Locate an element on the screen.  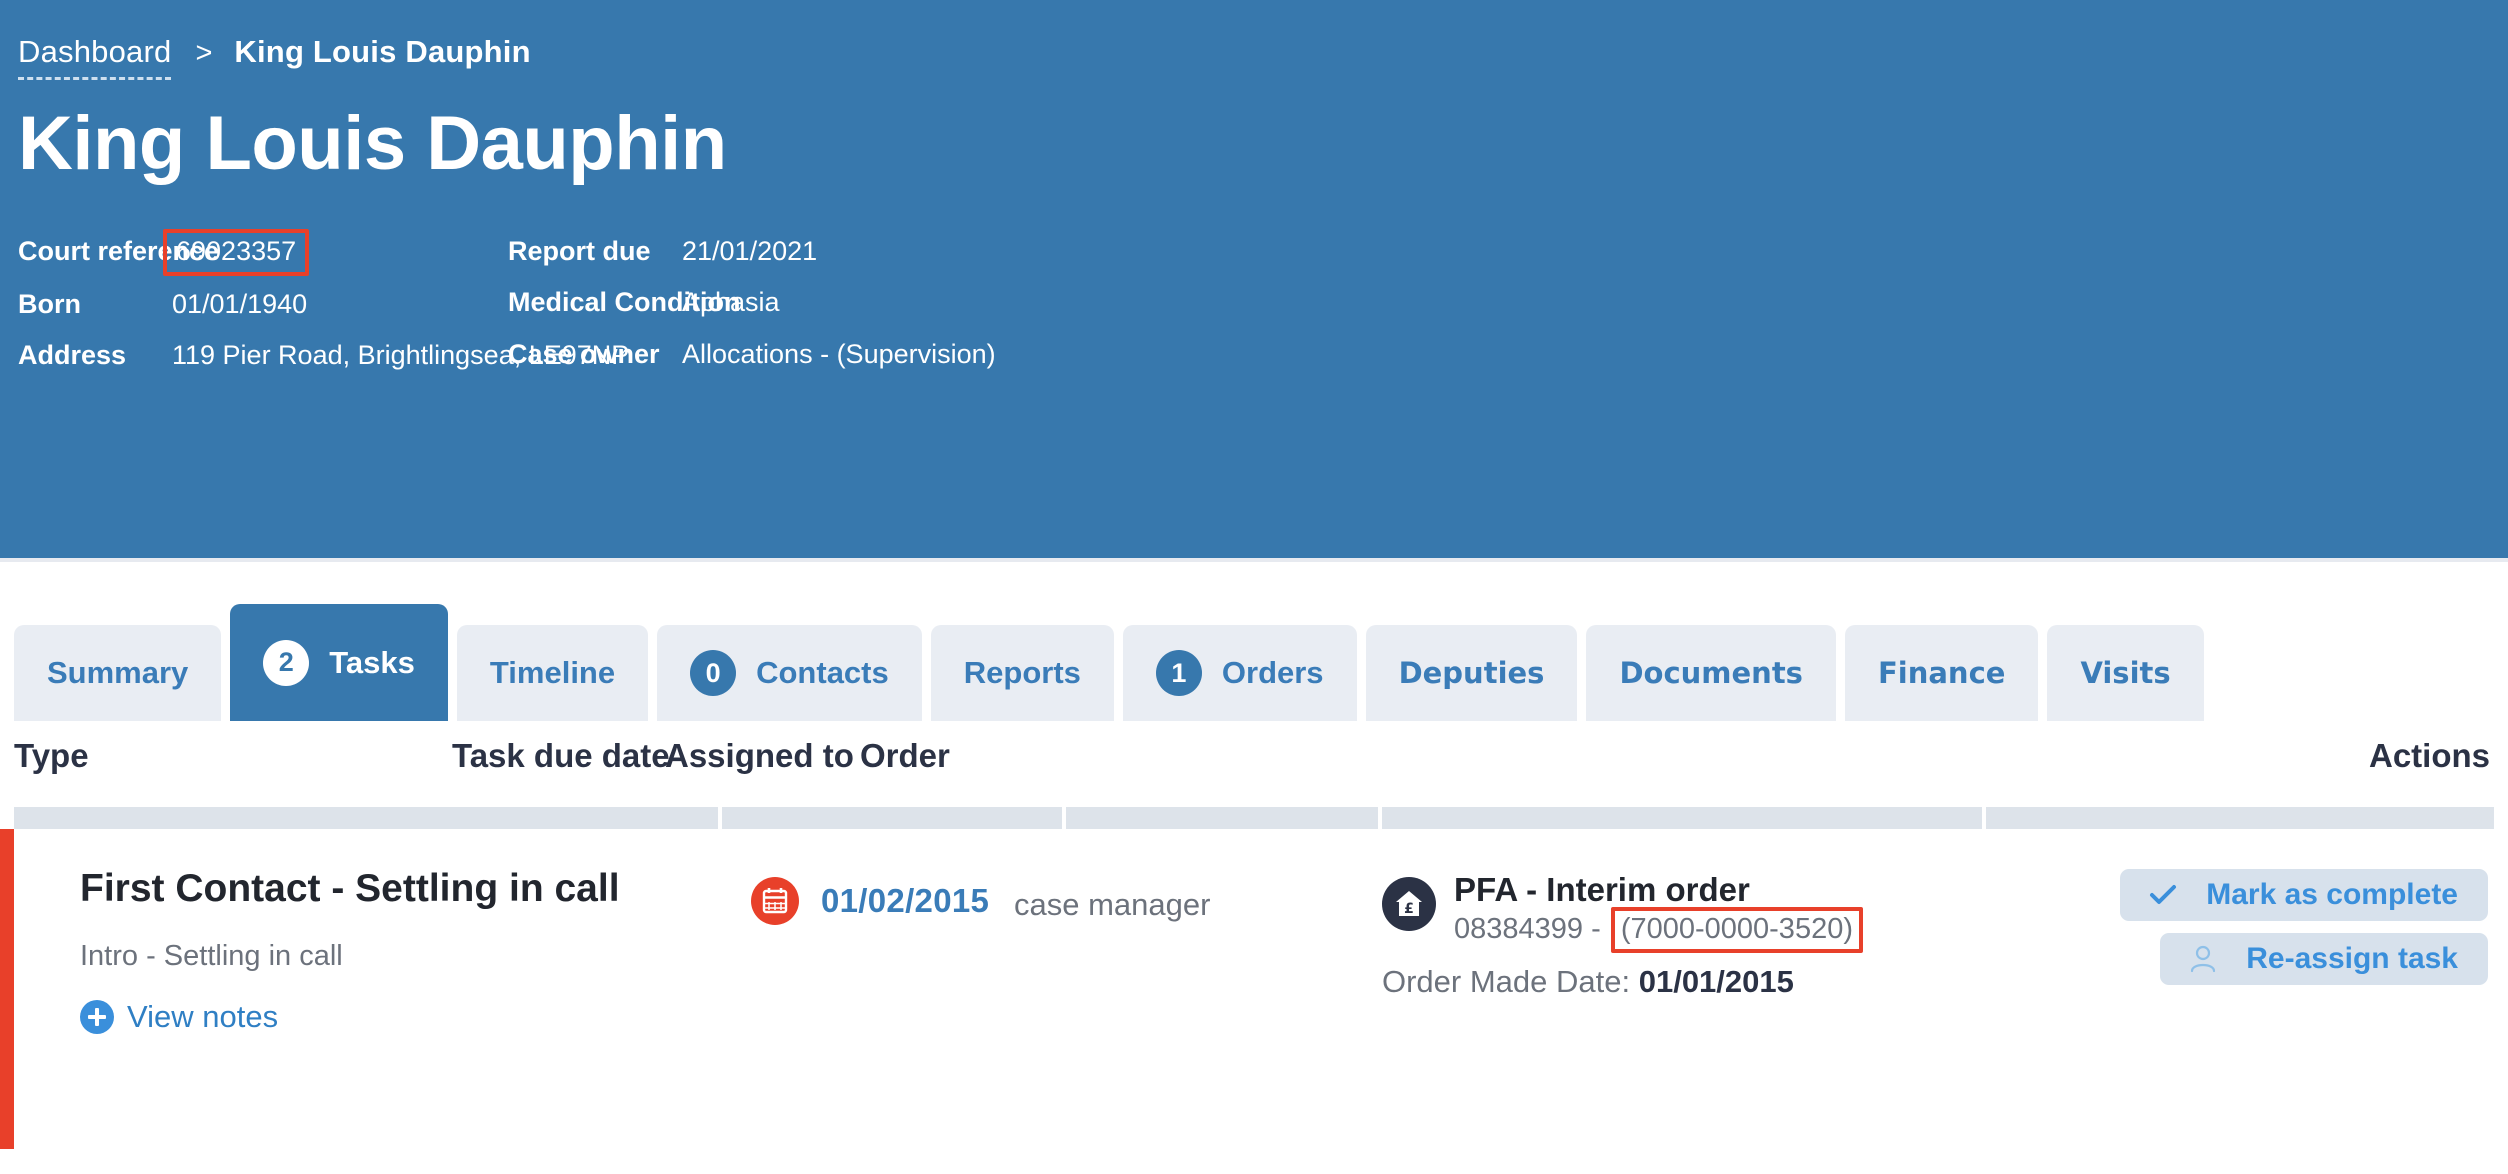
tab-label-deputies: Deputies is located at coordinates (1471, 673).